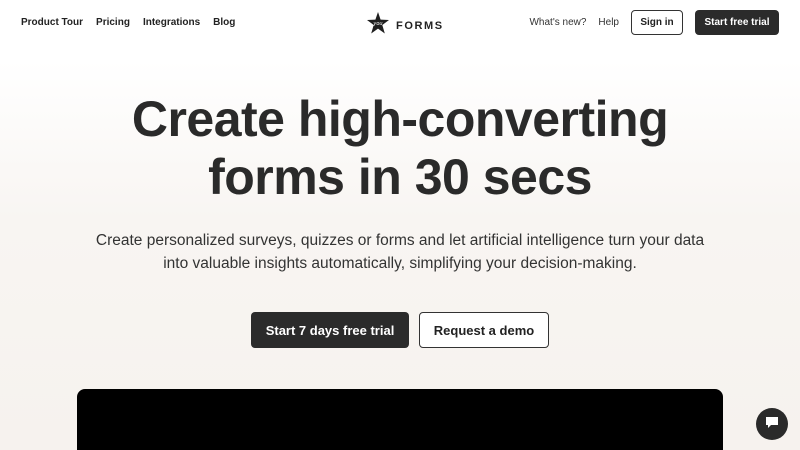 The image size is (800, 450). What do you see at coordinates (400, 419) in the screenshot?
I see `product-video-panel` at bounding box center [400, 419].